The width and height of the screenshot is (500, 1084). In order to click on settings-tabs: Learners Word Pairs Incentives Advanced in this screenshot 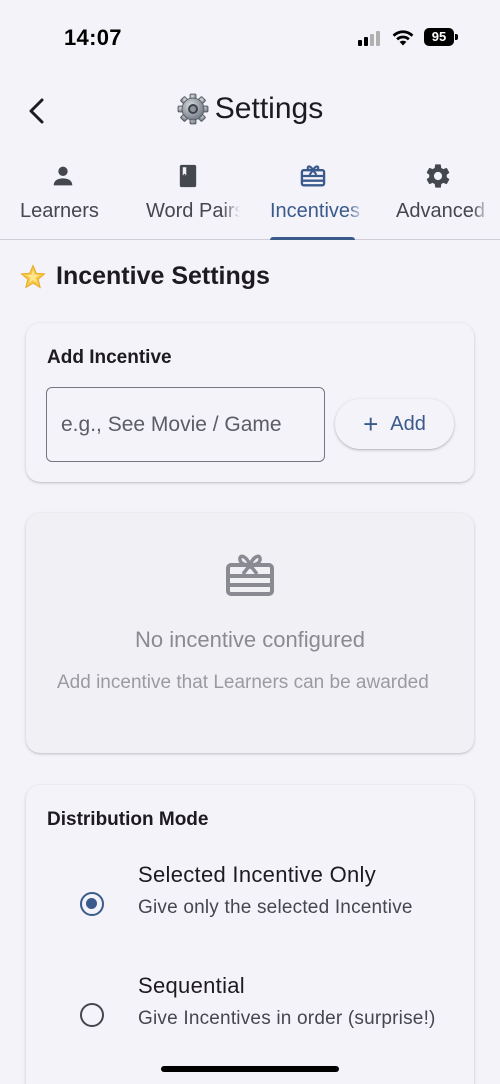, I will do `click(250, 195)`.